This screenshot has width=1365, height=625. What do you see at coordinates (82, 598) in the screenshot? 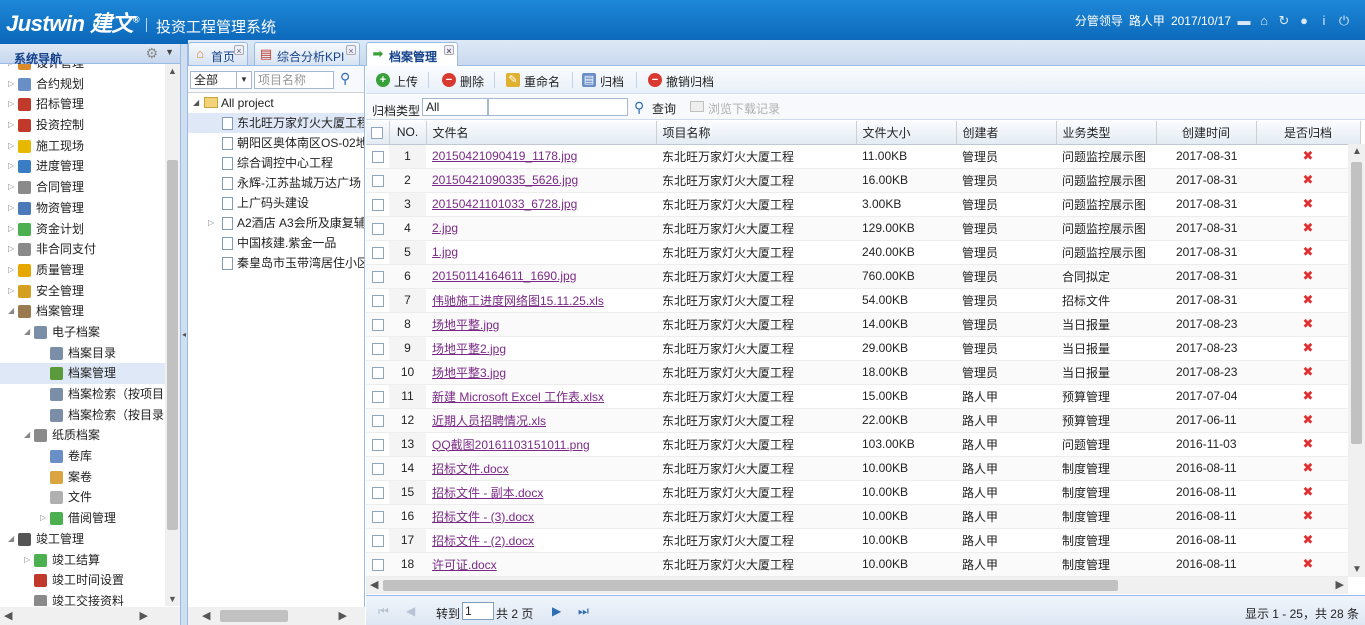
I see `sidebar-item: 竣工交接资料` at bounding box center [82, 598].